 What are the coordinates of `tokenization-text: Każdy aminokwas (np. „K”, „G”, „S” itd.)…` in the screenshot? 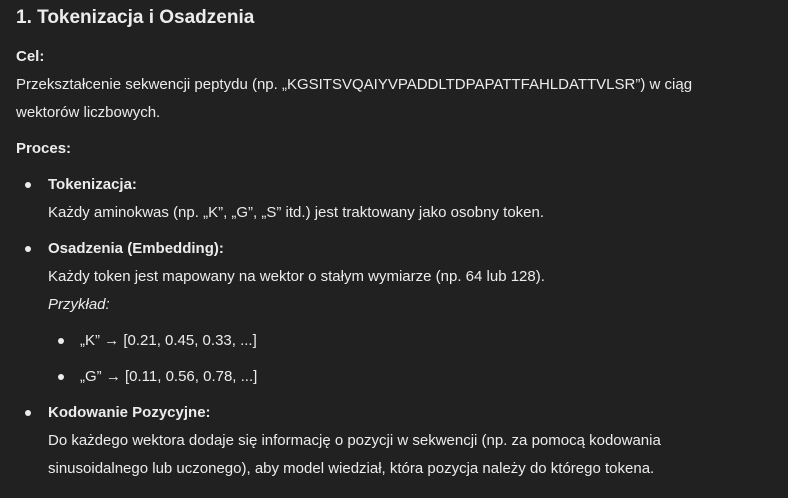 It's located at (296, 212).